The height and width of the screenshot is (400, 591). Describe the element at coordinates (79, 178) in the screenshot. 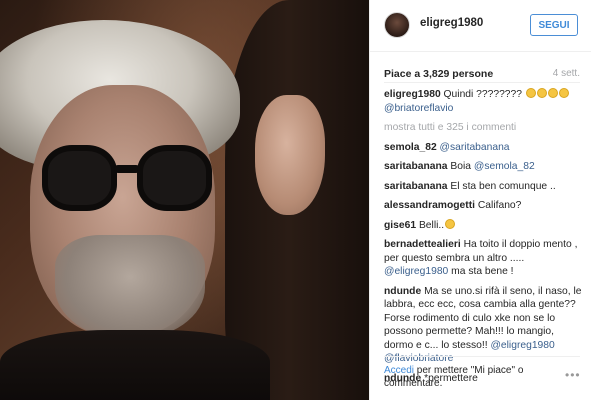

I see `left-lens` at that location.